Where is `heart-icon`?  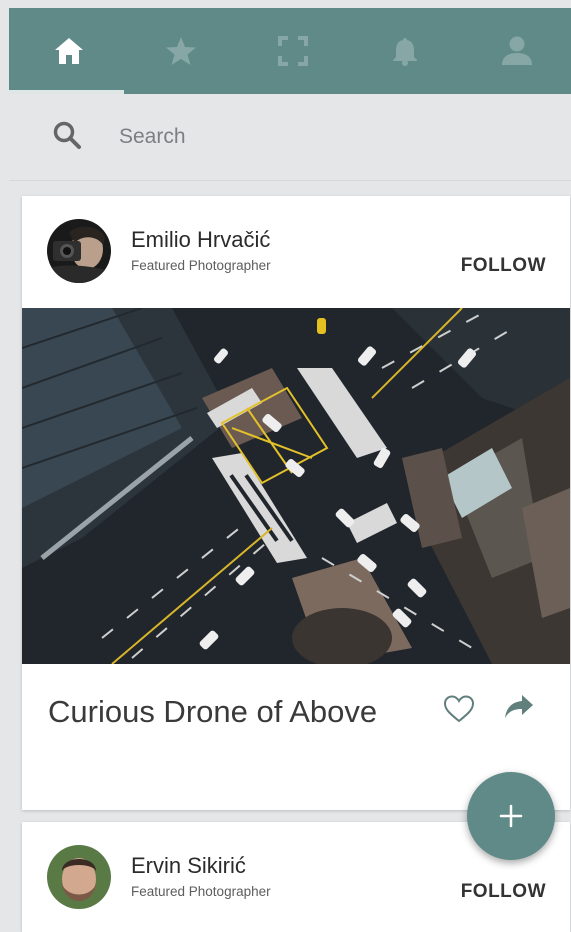 heart-icon is located at coordinates (459, 709).